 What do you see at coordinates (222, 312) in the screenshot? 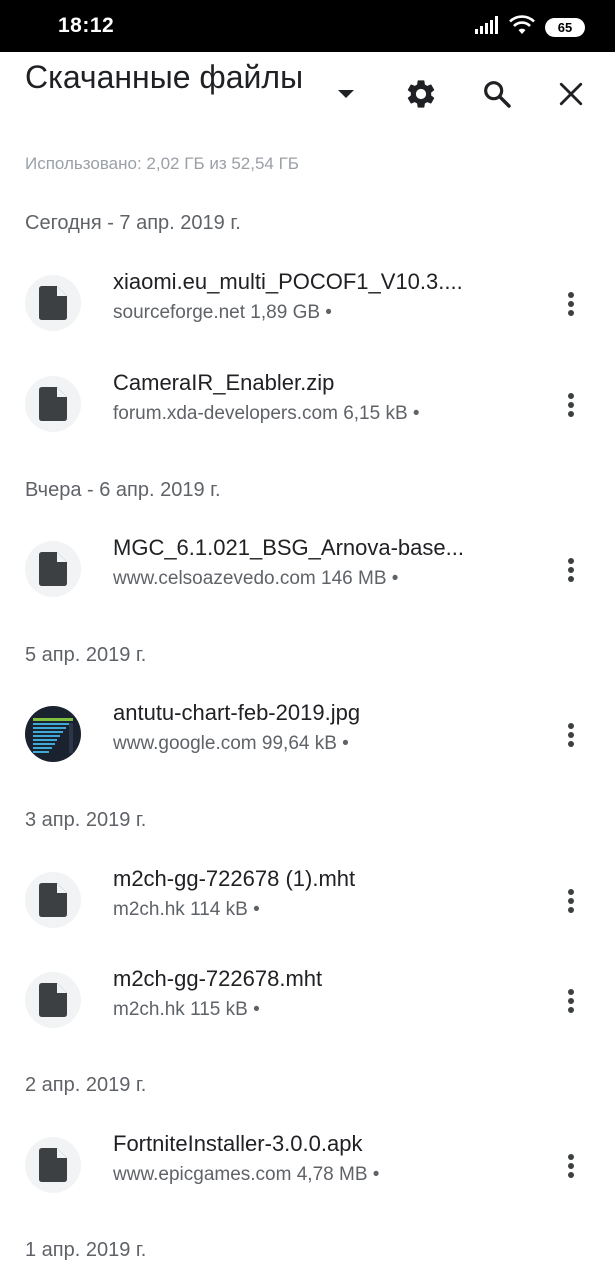
I see `file-meta: sourceforge.net 1,89 GB •` at bounding box center [222, 312].